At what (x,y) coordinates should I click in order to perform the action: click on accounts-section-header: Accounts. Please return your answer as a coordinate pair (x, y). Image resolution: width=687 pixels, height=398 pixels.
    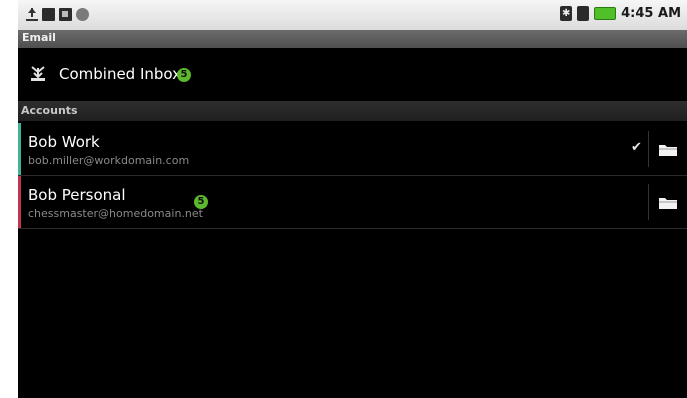
    Looking at the image, I should click on (352, 111).